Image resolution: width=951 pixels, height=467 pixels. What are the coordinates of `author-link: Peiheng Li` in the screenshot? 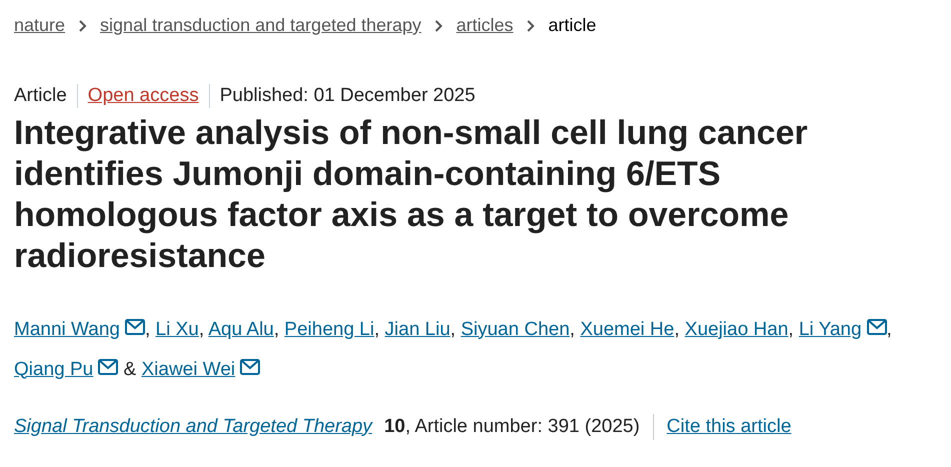 It's located at (329, 329).